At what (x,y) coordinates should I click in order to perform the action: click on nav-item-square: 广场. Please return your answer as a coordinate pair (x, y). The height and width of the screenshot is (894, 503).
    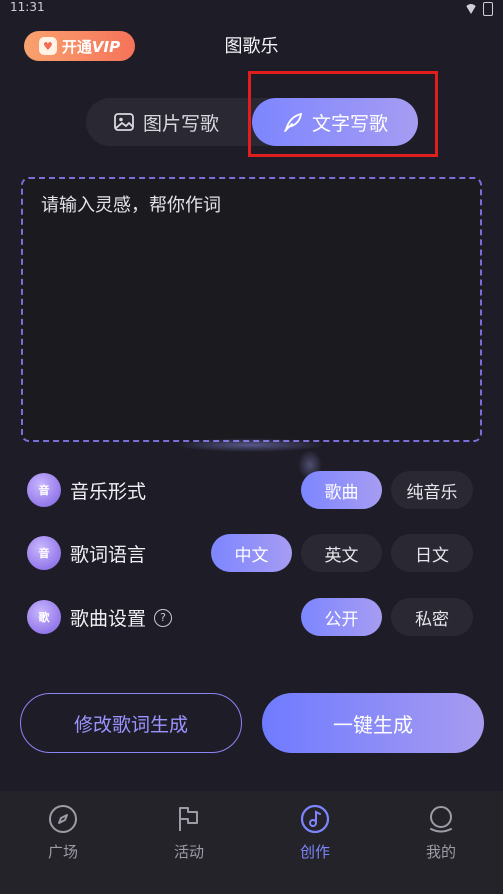
    Looking at the image, I should click on (63, 831).